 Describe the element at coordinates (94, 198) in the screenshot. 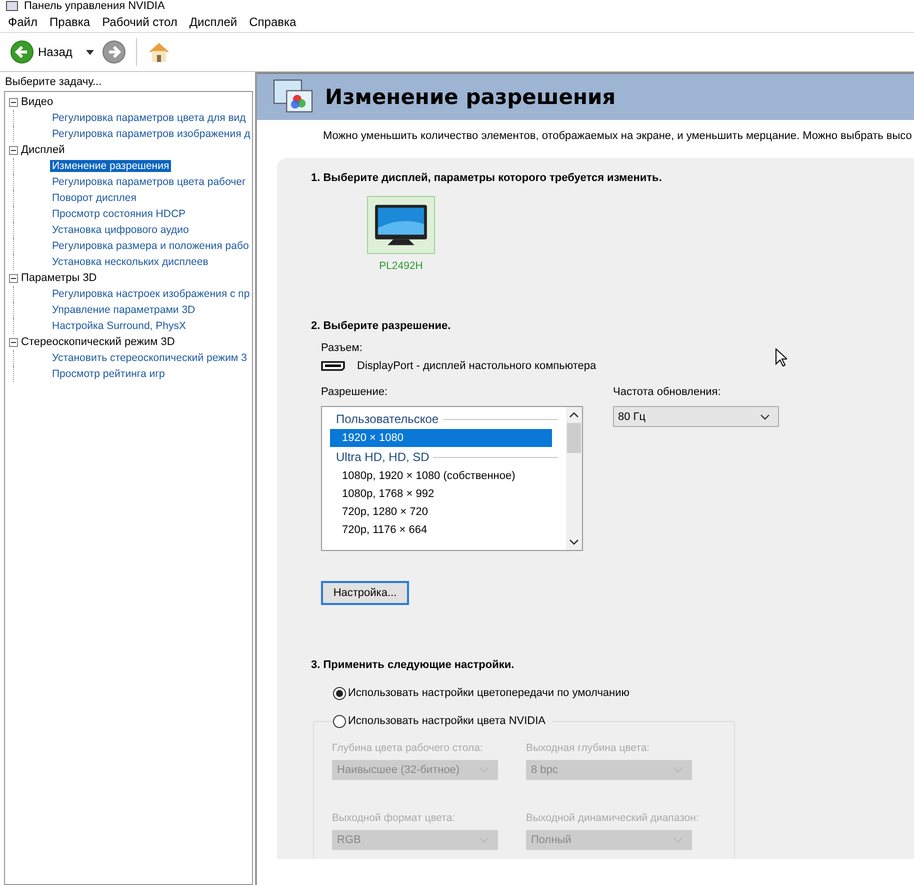

I see `tree-item: Поворот дисплея` at that location.